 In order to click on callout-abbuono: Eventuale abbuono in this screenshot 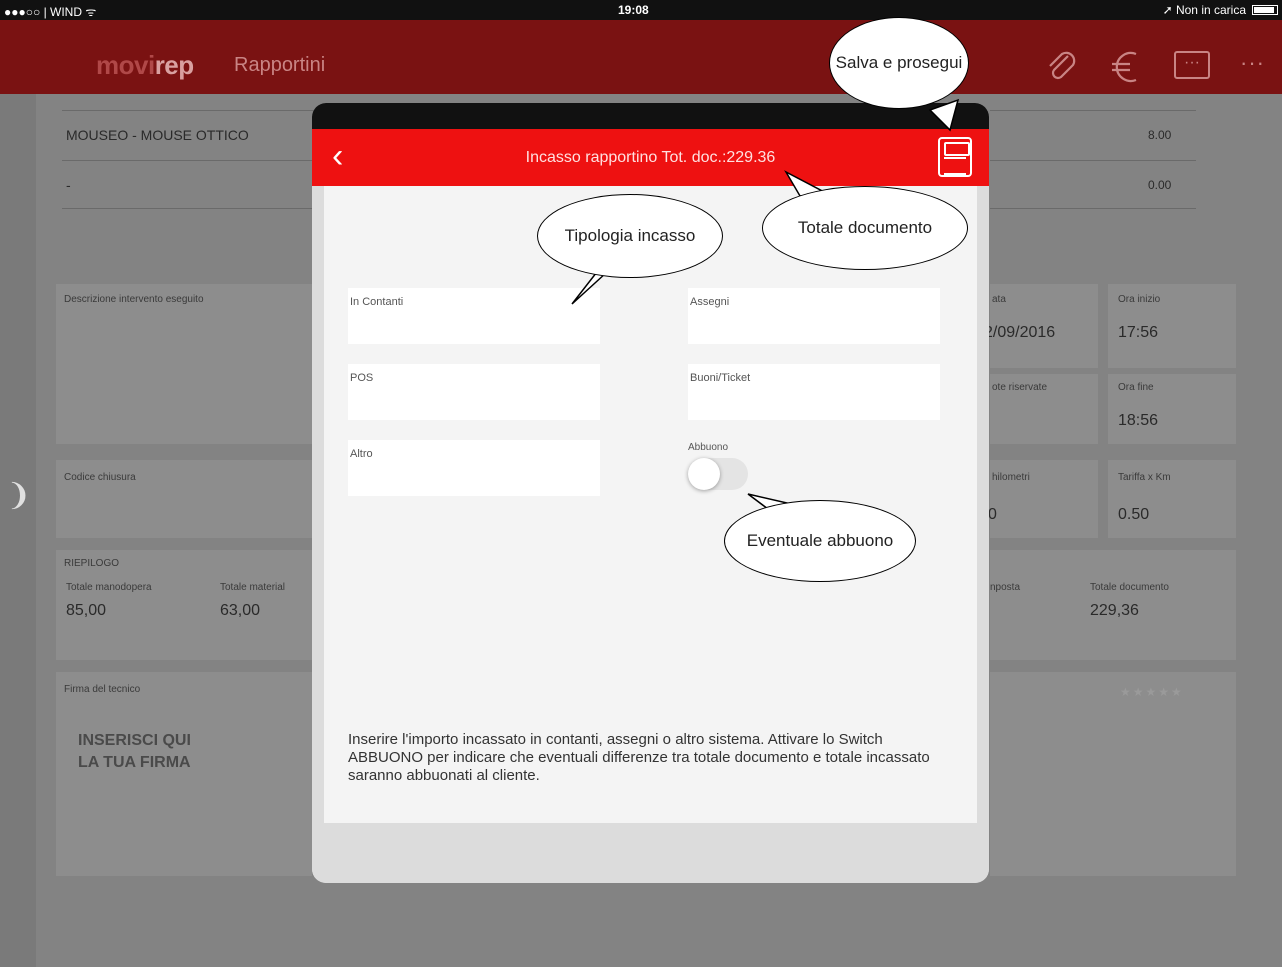, I will do `click(820, 541)`.